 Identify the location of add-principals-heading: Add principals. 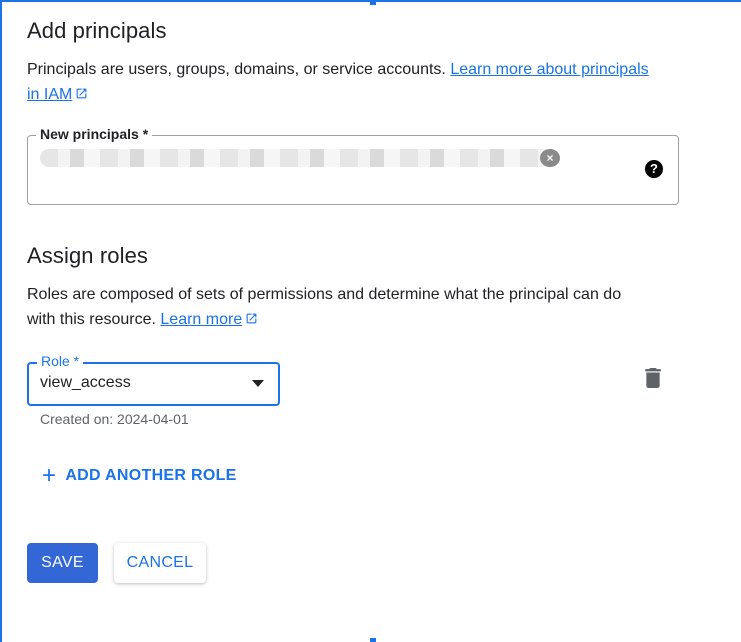
(97, 30).